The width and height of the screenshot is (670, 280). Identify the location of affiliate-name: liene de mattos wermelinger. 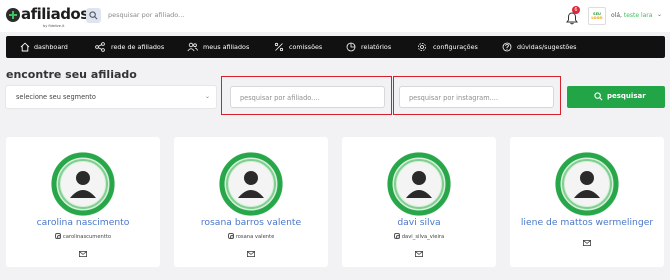
(587, 222).